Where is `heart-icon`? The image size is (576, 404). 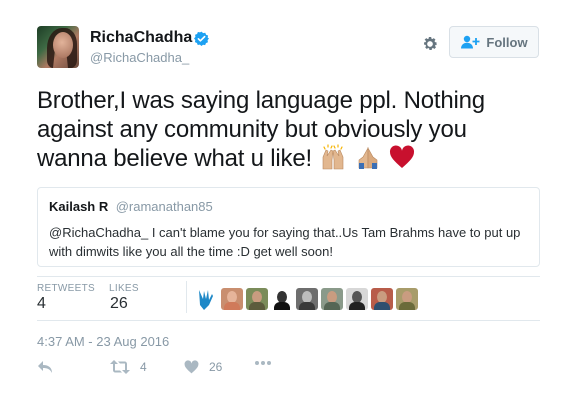
heart-icon is located at coordinates (191, 367).